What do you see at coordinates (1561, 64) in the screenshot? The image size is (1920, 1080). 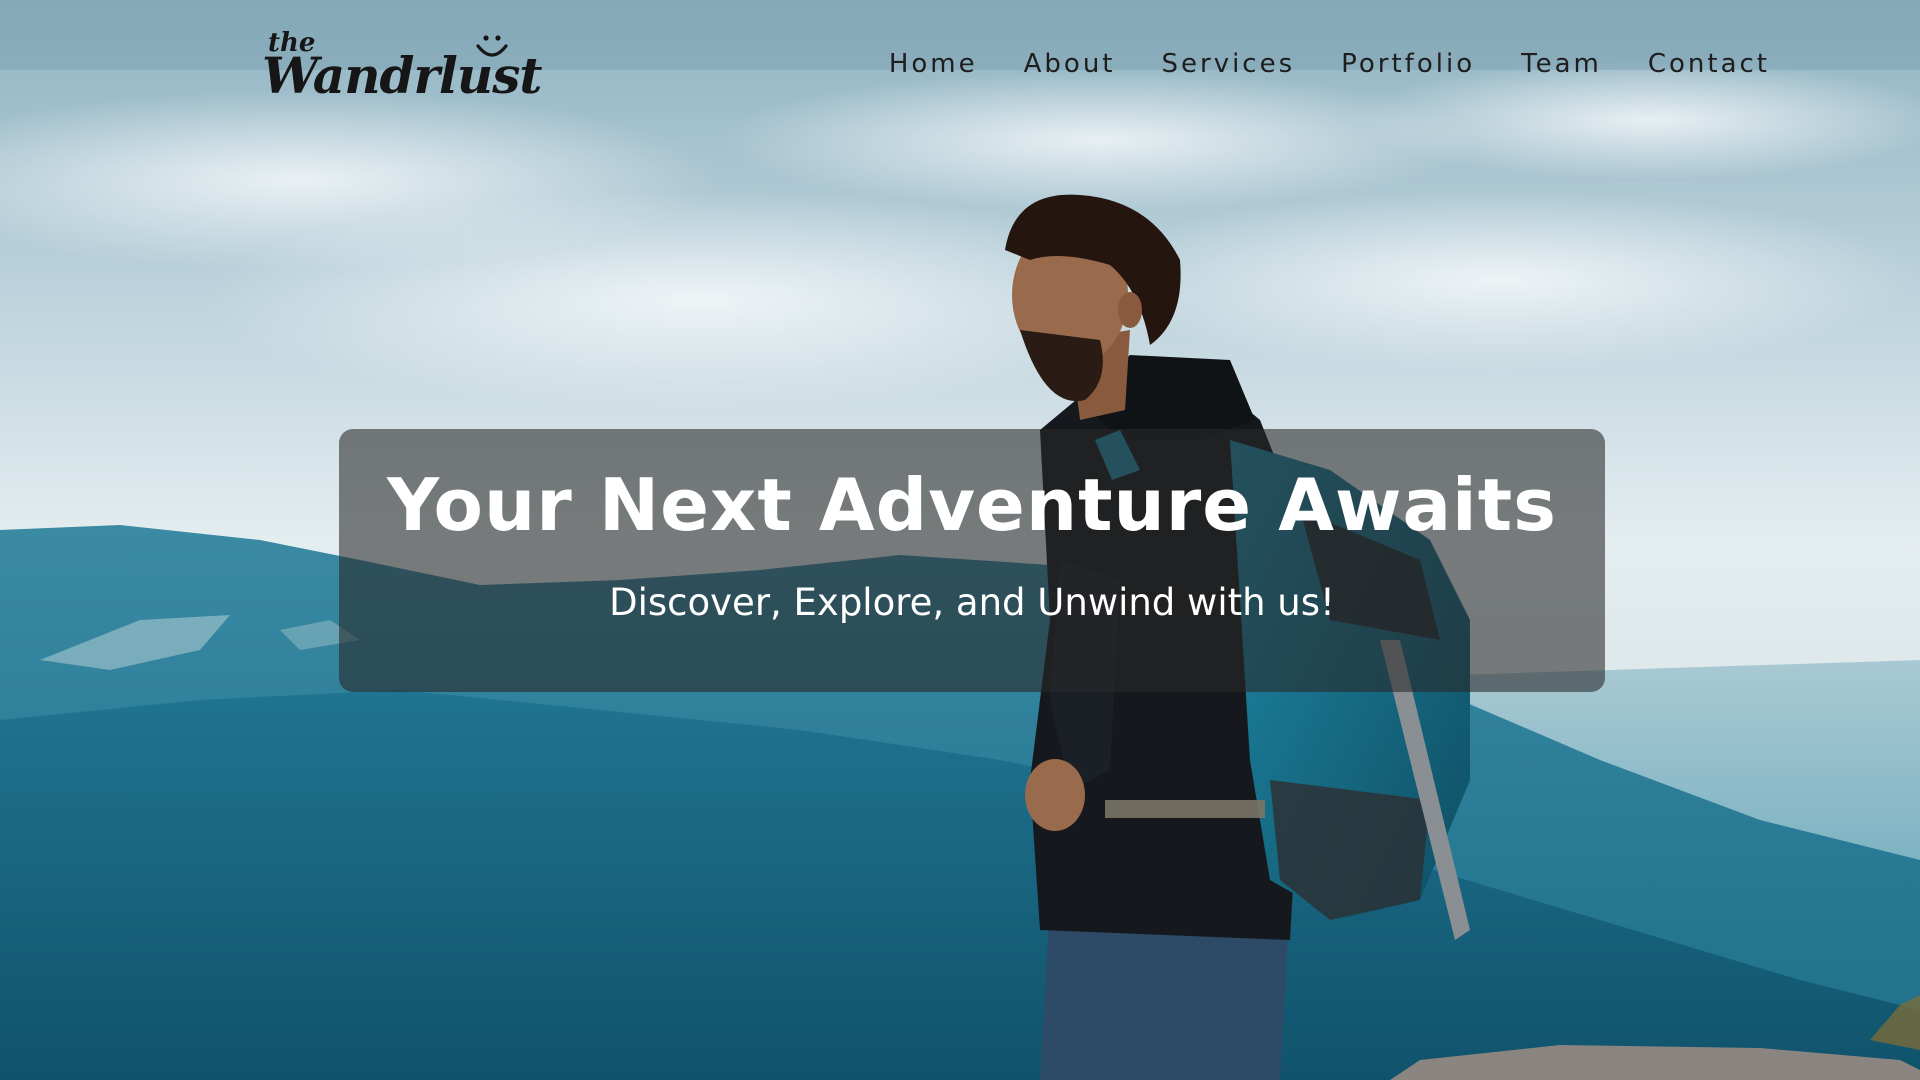 I see `nav-item-team: Team` at bounding box center [1561, 64].